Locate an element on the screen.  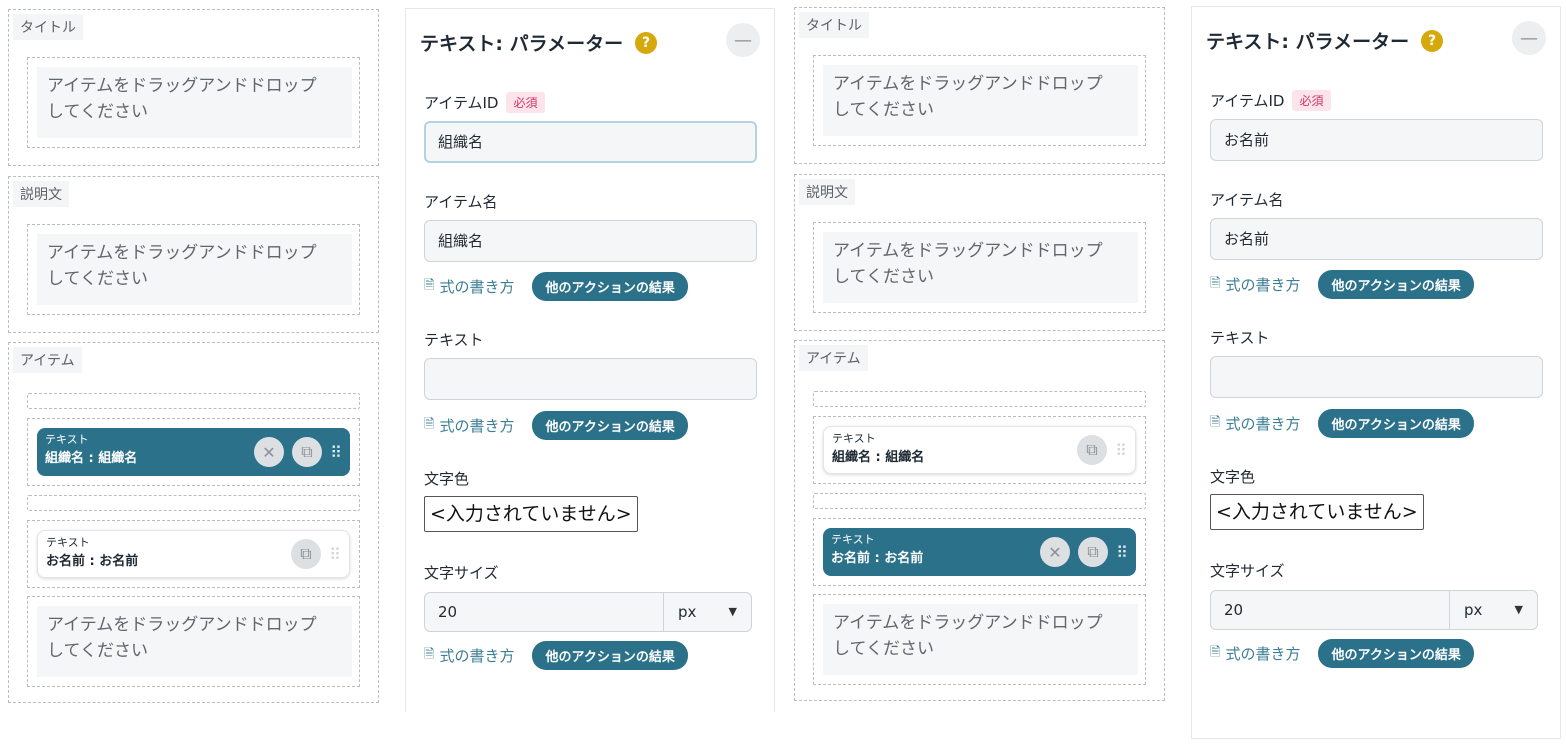
unit-value: px is located at coordinates (1473, 610).